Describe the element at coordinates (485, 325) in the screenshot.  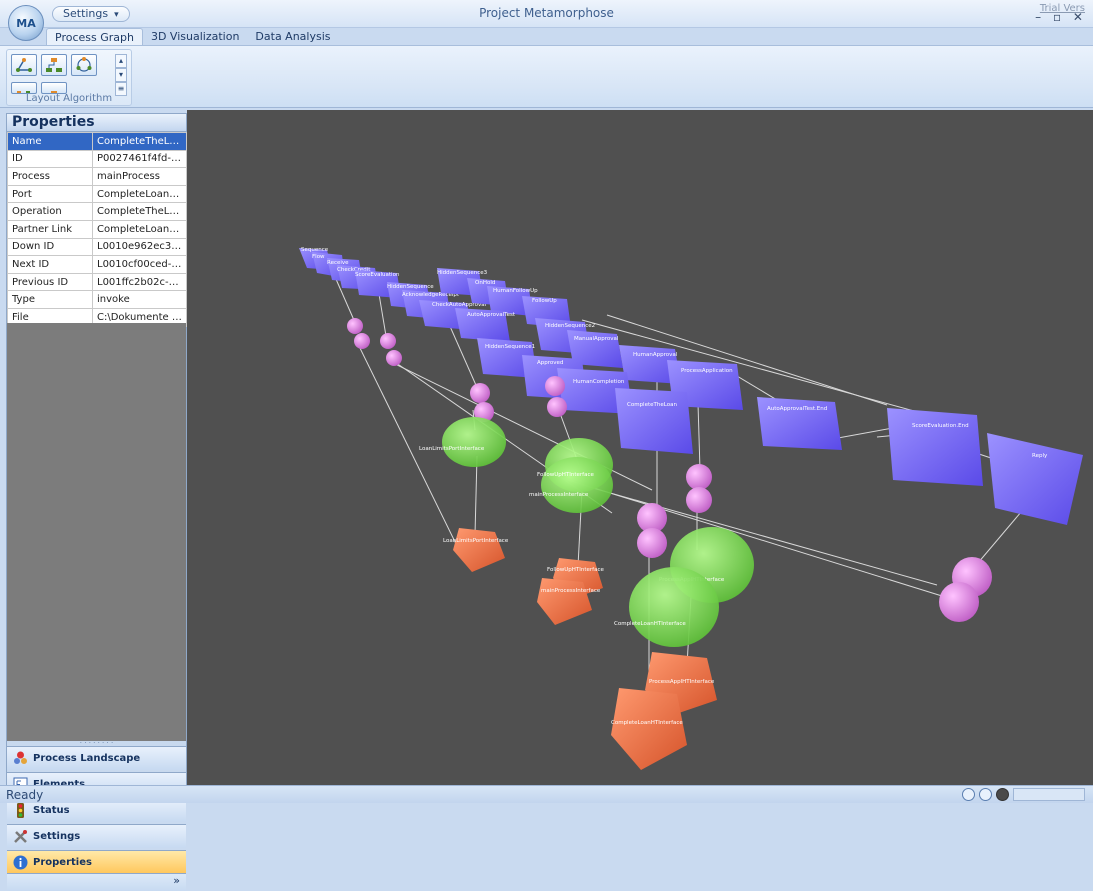
I see `process-node: AutoApprovalTest` at that location.